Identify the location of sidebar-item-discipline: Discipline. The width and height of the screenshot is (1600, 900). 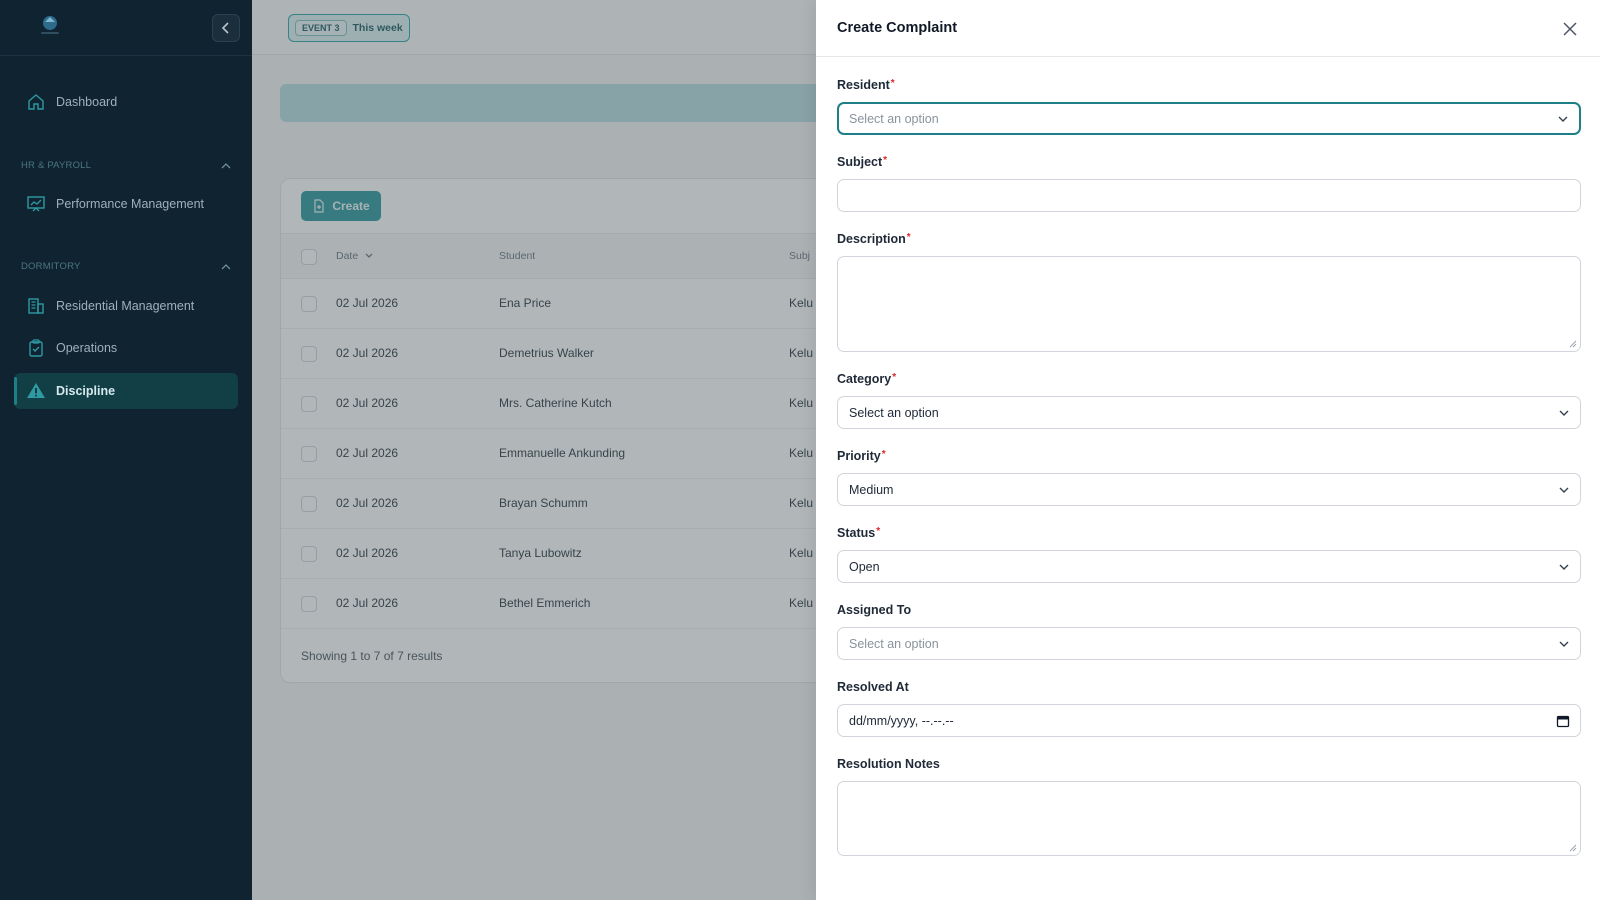
(126, 391).